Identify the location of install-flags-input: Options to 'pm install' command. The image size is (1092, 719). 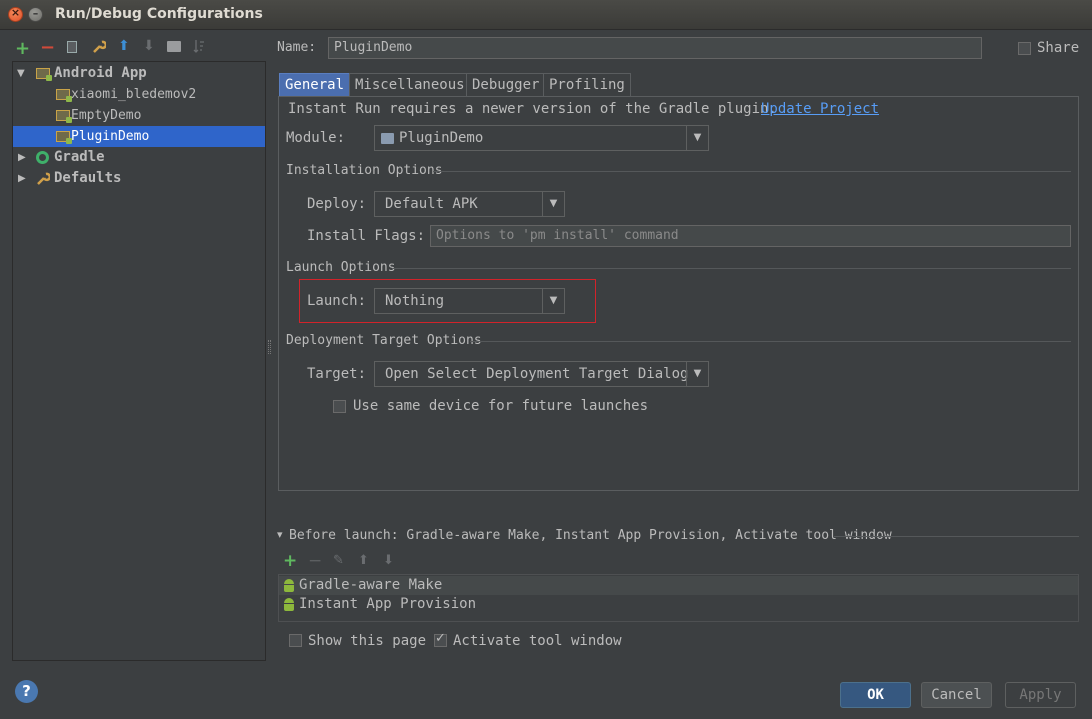
(750, 236).